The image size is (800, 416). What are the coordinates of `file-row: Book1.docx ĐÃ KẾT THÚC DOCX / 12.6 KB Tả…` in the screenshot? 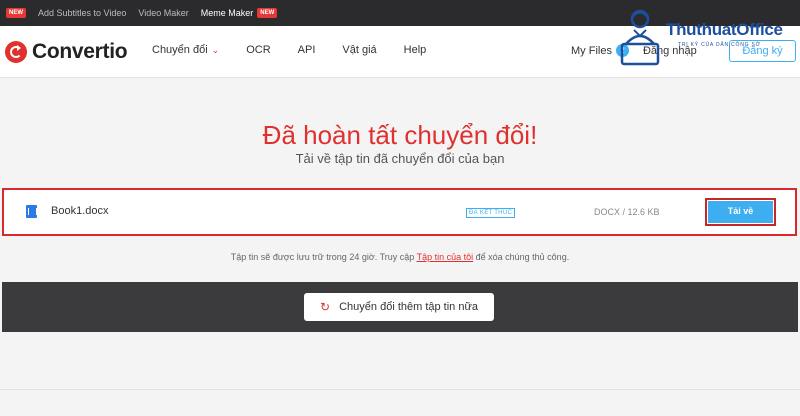 It's located at (399, 212).